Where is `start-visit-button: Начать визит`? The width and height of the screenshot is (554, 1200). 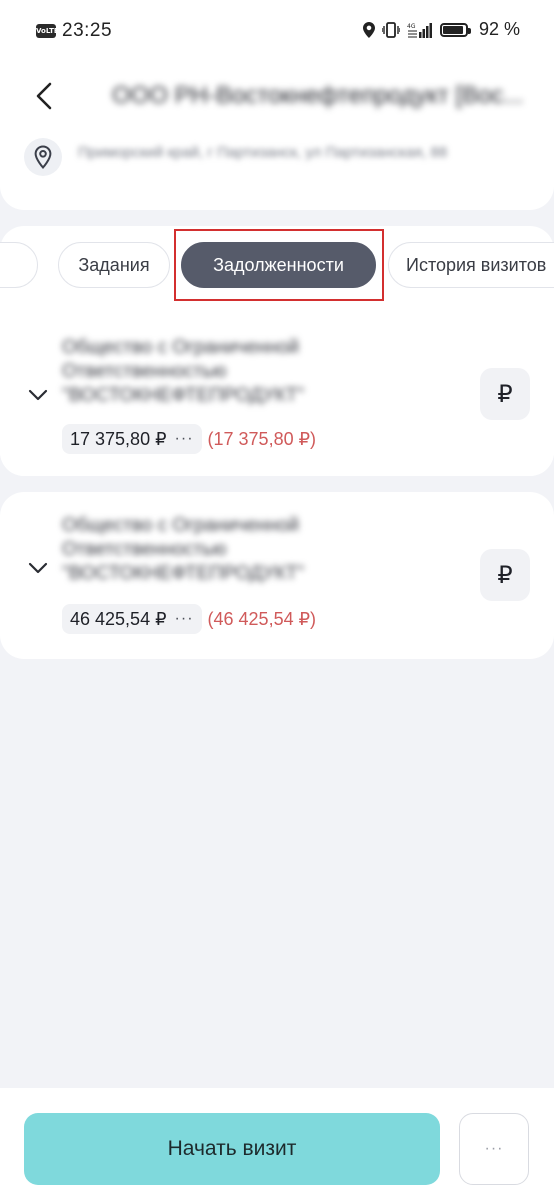
start-visit-button: Начать визит is located at coordinates (232, 1149).